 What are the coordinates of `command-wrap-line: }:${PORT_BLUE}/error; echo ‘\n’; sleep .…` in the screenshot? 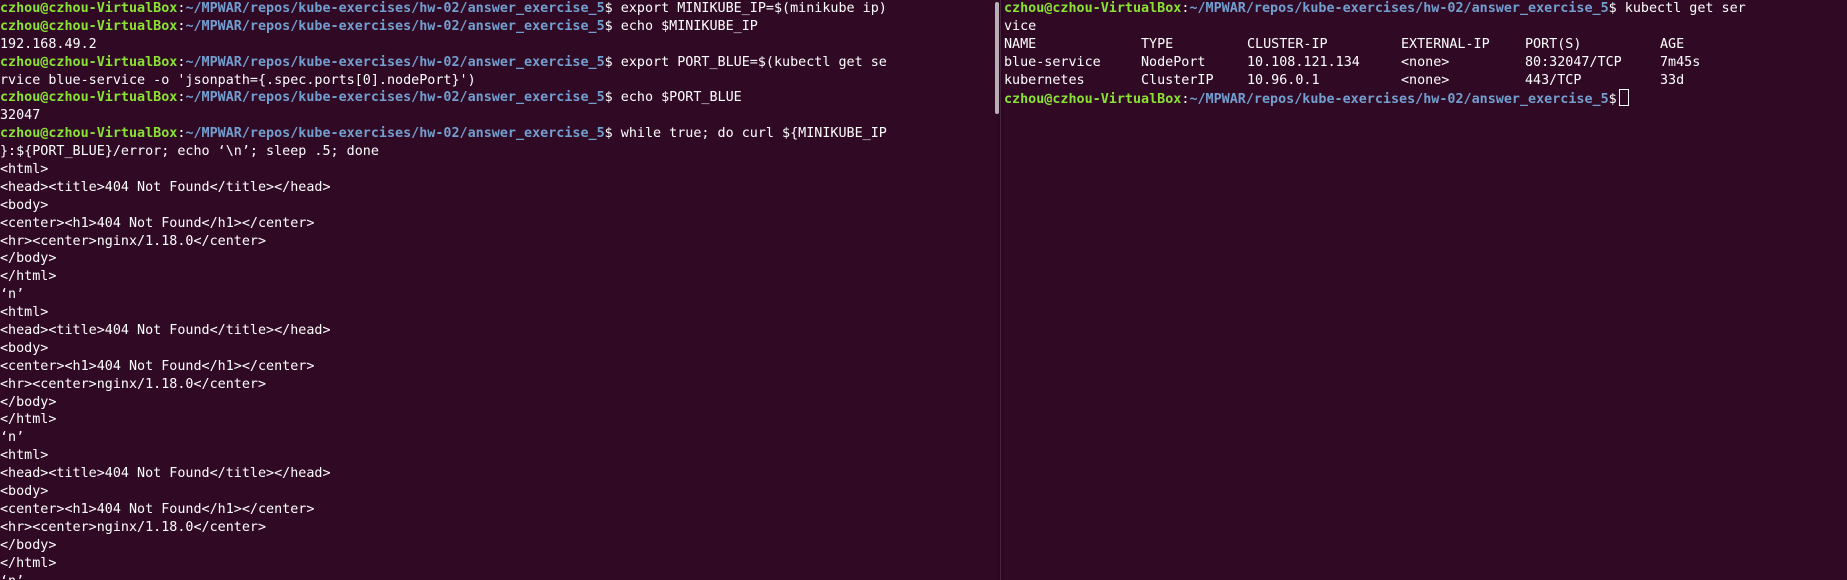 It's located at (189, 152).